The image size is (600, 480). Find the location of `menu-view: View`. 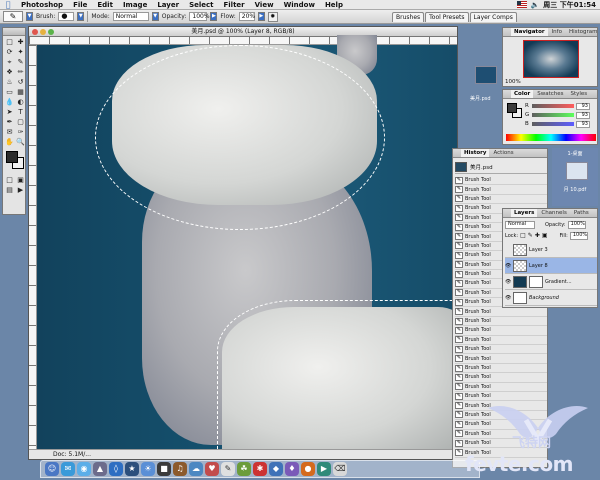

menu-view: View is located at coordinates (264, 5).